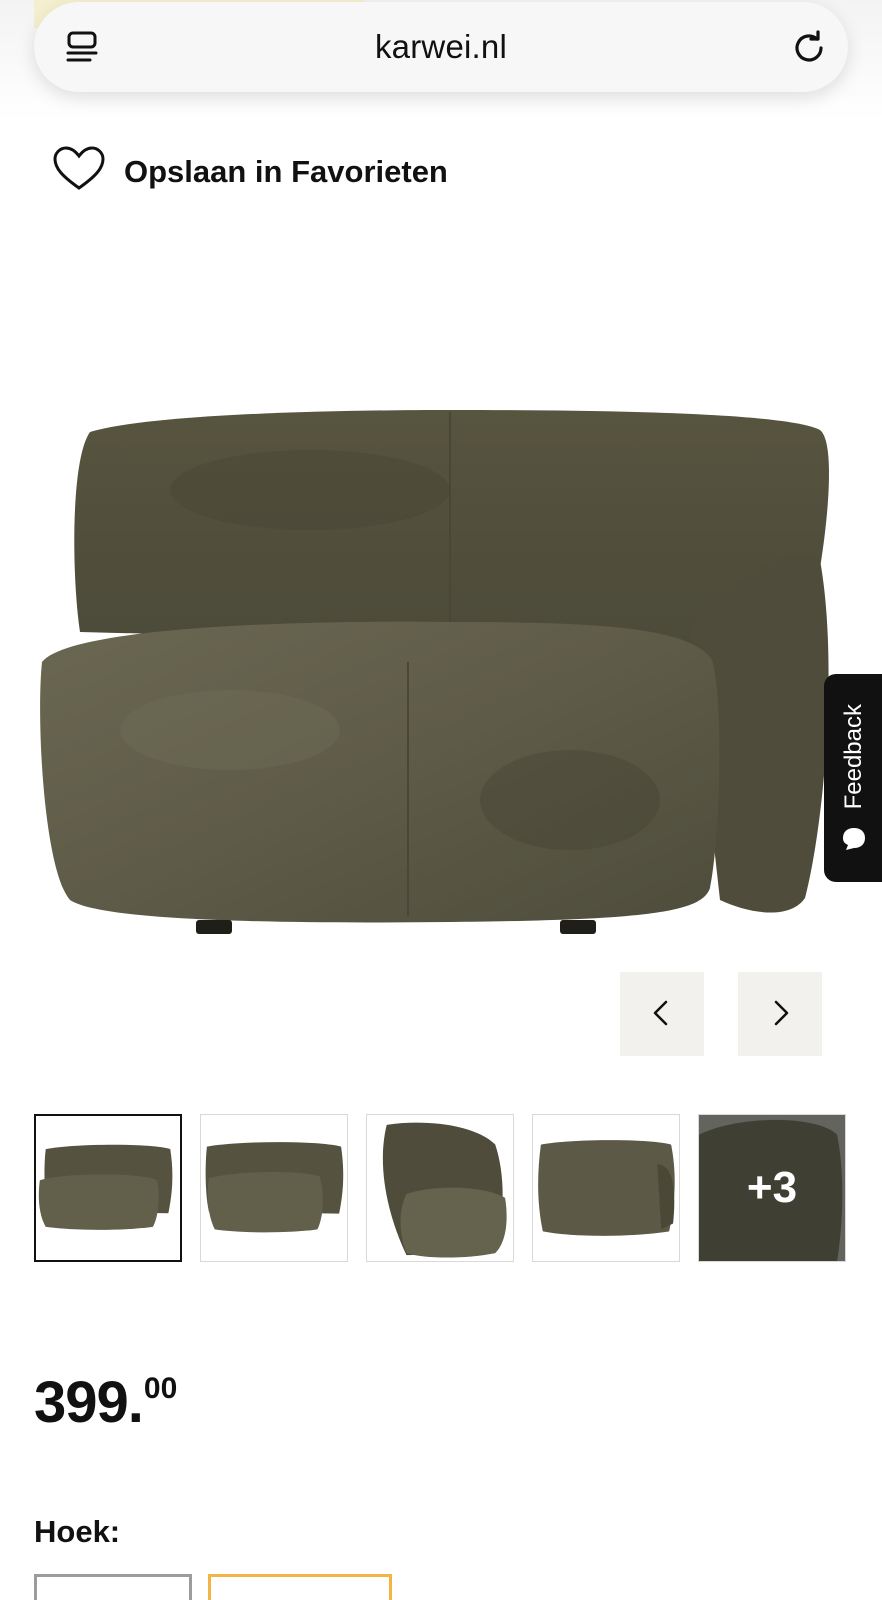 The width and height of the screenshot is (882, 1600). Describe the element at coordinates (77, 1531) in the screenshot. I see `variant-label: Hoek:` at that location.